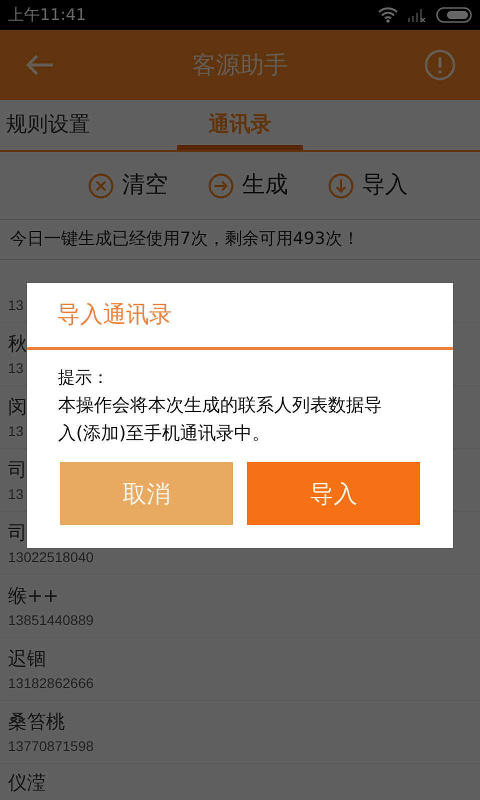  What do you see at coordinates (27, 659) in the screenshot?
I see `contact-name: 迟锢` at bounding box center [27, 659].